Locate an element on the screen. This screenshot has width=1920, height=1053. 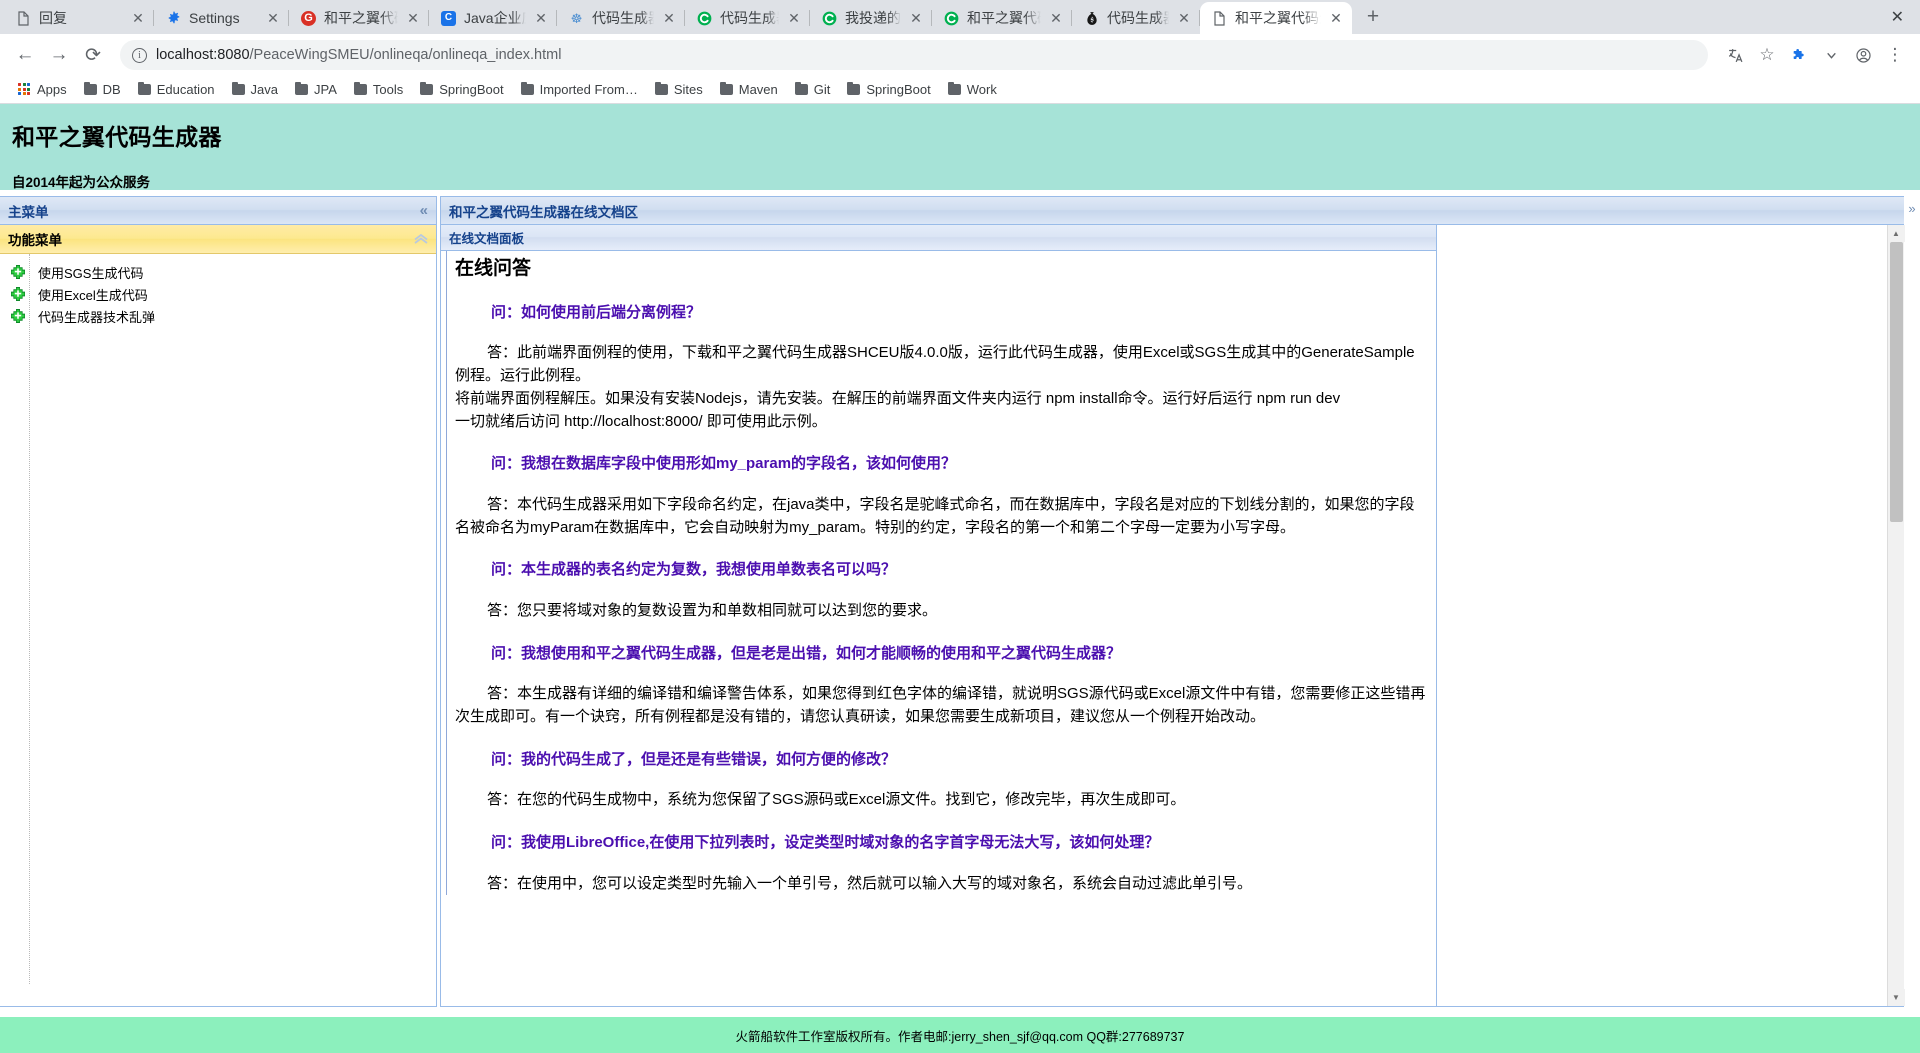
translate-icon is located at coordinates (1735, 55).